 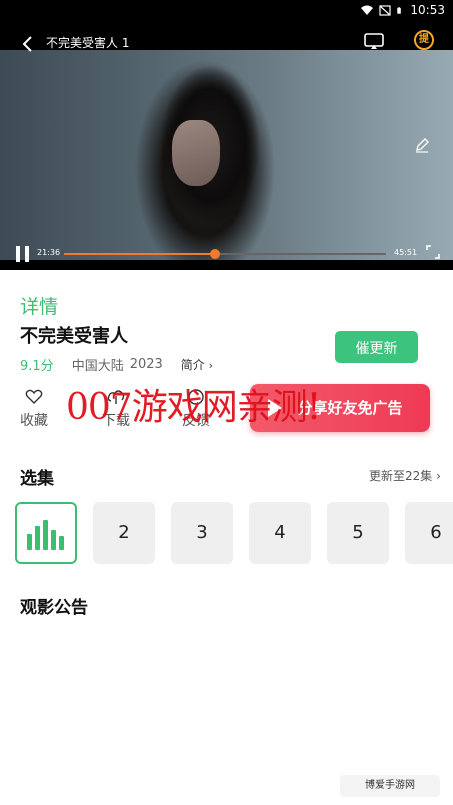 I want to click on episode-item: 6, so click(x=429, y=533).